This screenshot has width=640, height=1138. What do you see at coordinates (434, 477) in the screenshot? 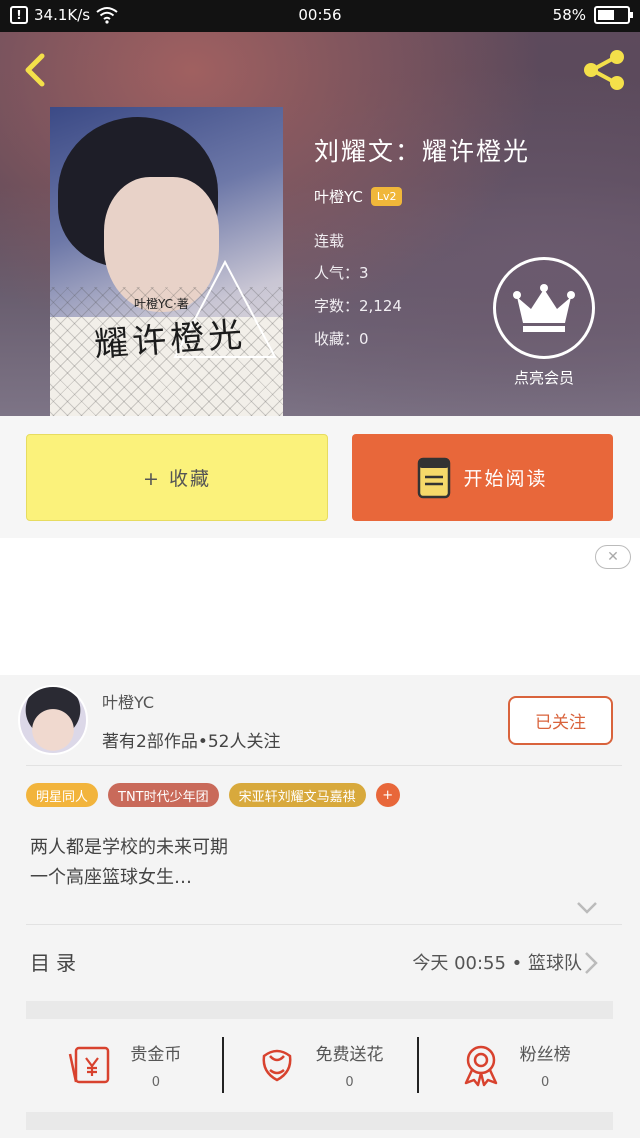
I see `book-icon` at bounding box center [434, 477].